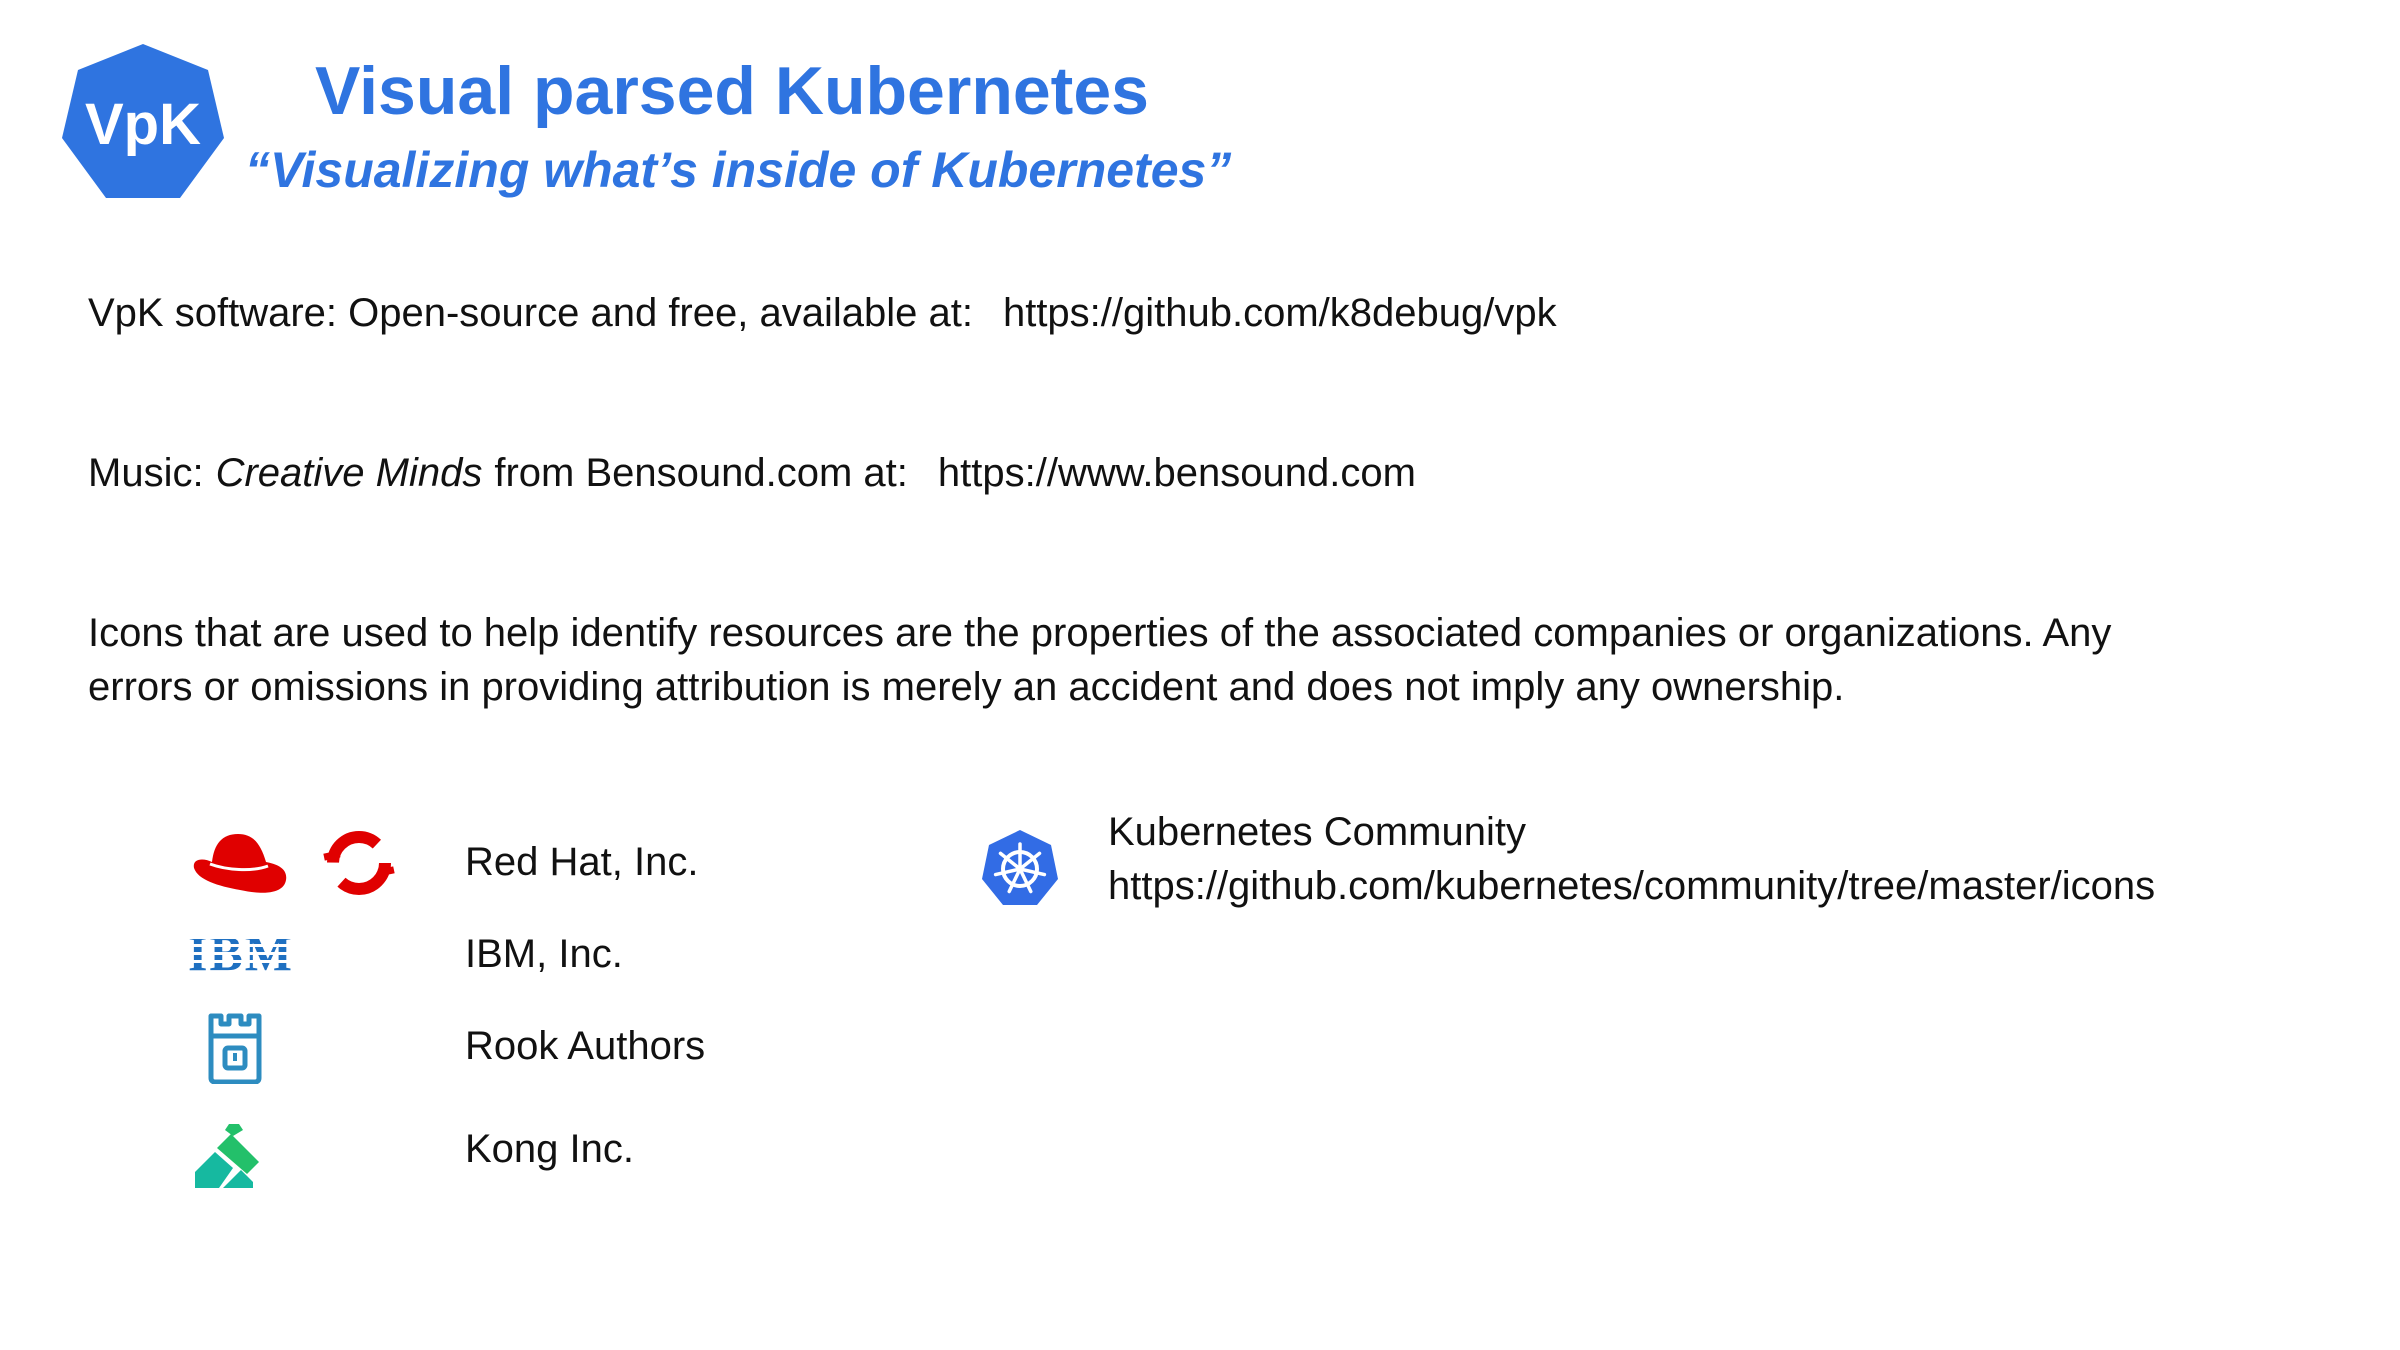  What do you see at coordinates (544, 954) in the screenshot?
I see `credit-label-ibm: IBM, Inc.` at bounding box center [544, 954].